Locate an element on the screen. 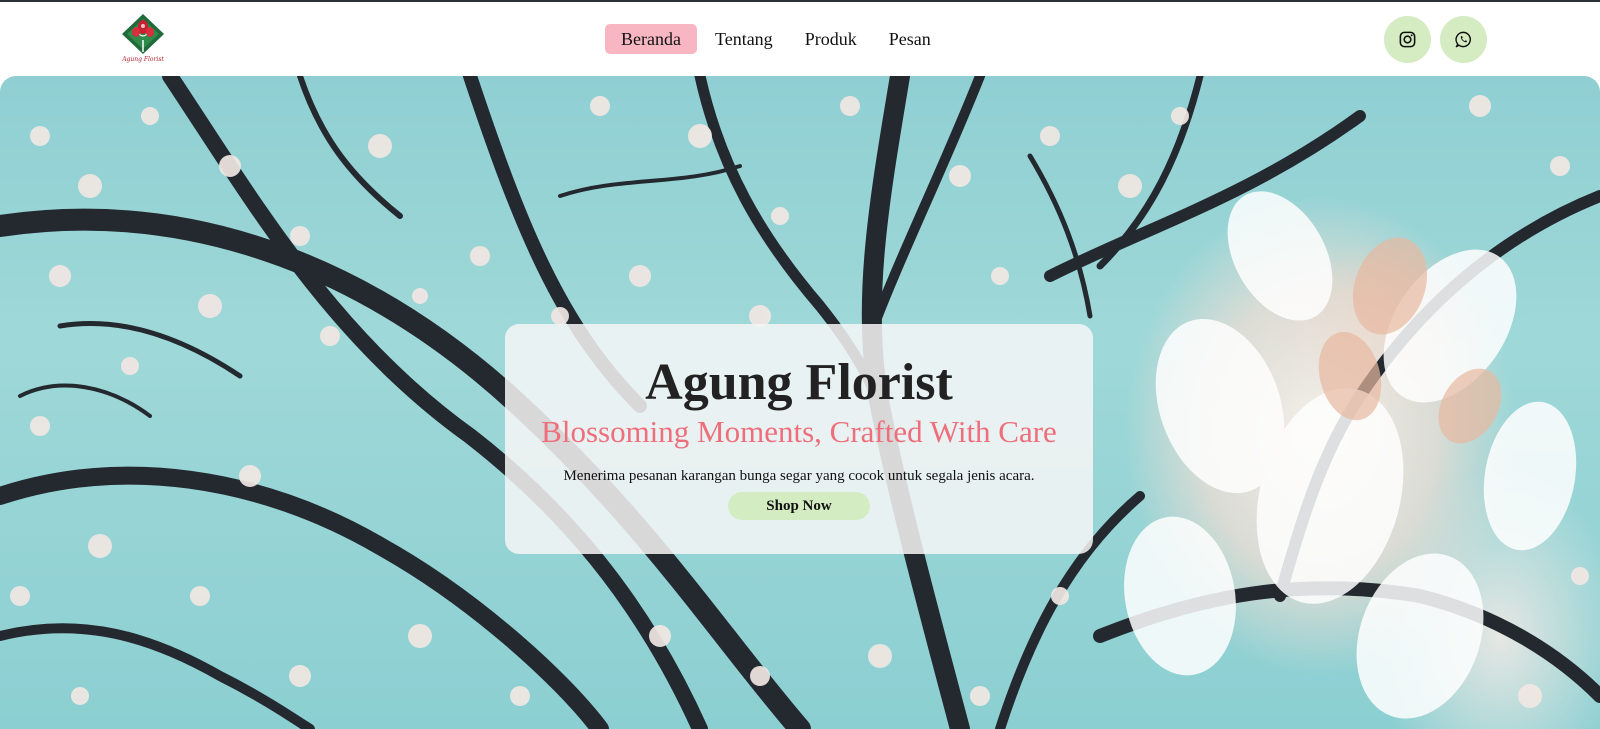 This screenshot has width=1600, height=729. nav-beranda: Beranda is located at coordinates (651, 39).